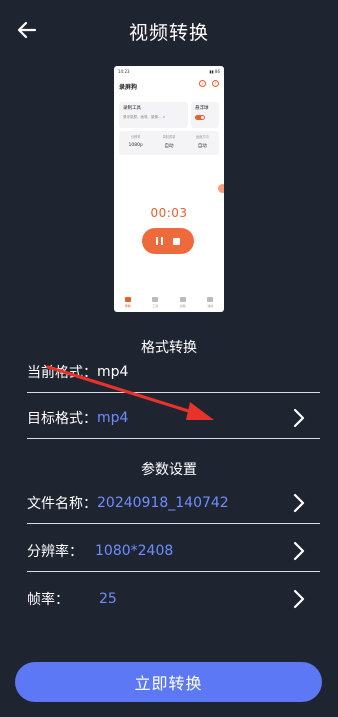  Describe the element at coordinates (214, 71) in the screenshot. I see `preview-status-right: ▮▮ 86` at that location.